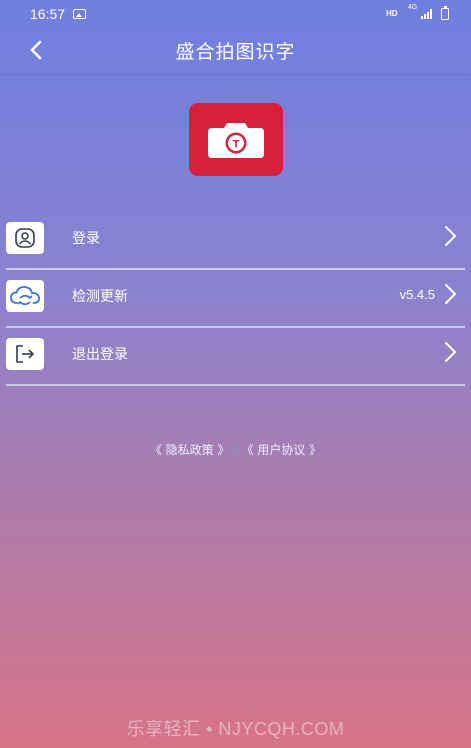 Image resolution: width=471 pixels, height=748 pixels. I want to click on agreement-separator: 与, so click(235, 450).